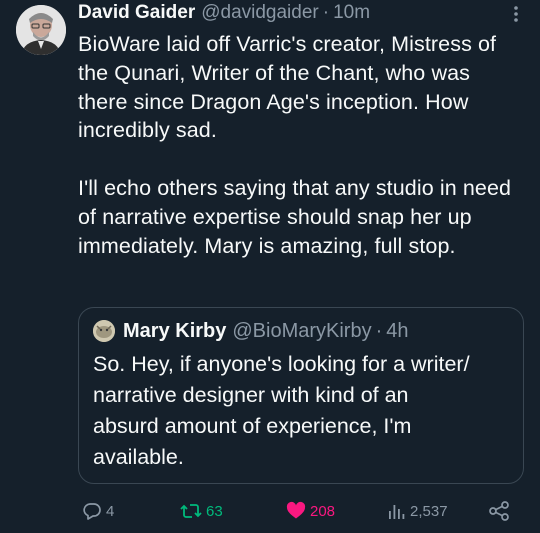 This screenshot has width=540, height=533. I want to click on retweet-icon, so click(191, 511).